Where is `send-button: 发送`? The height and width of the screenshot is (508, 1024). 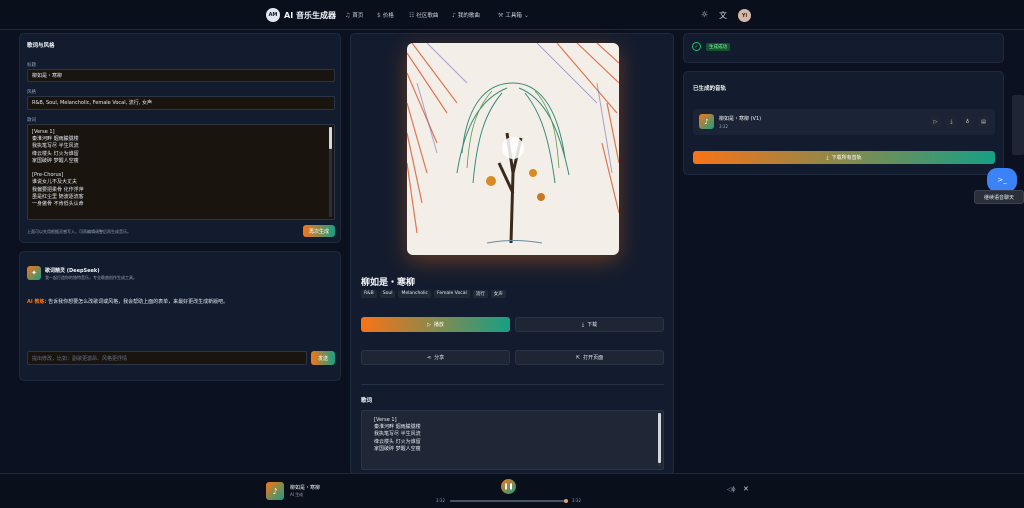 send-button: 发送 is located at coordinates (323, 358).